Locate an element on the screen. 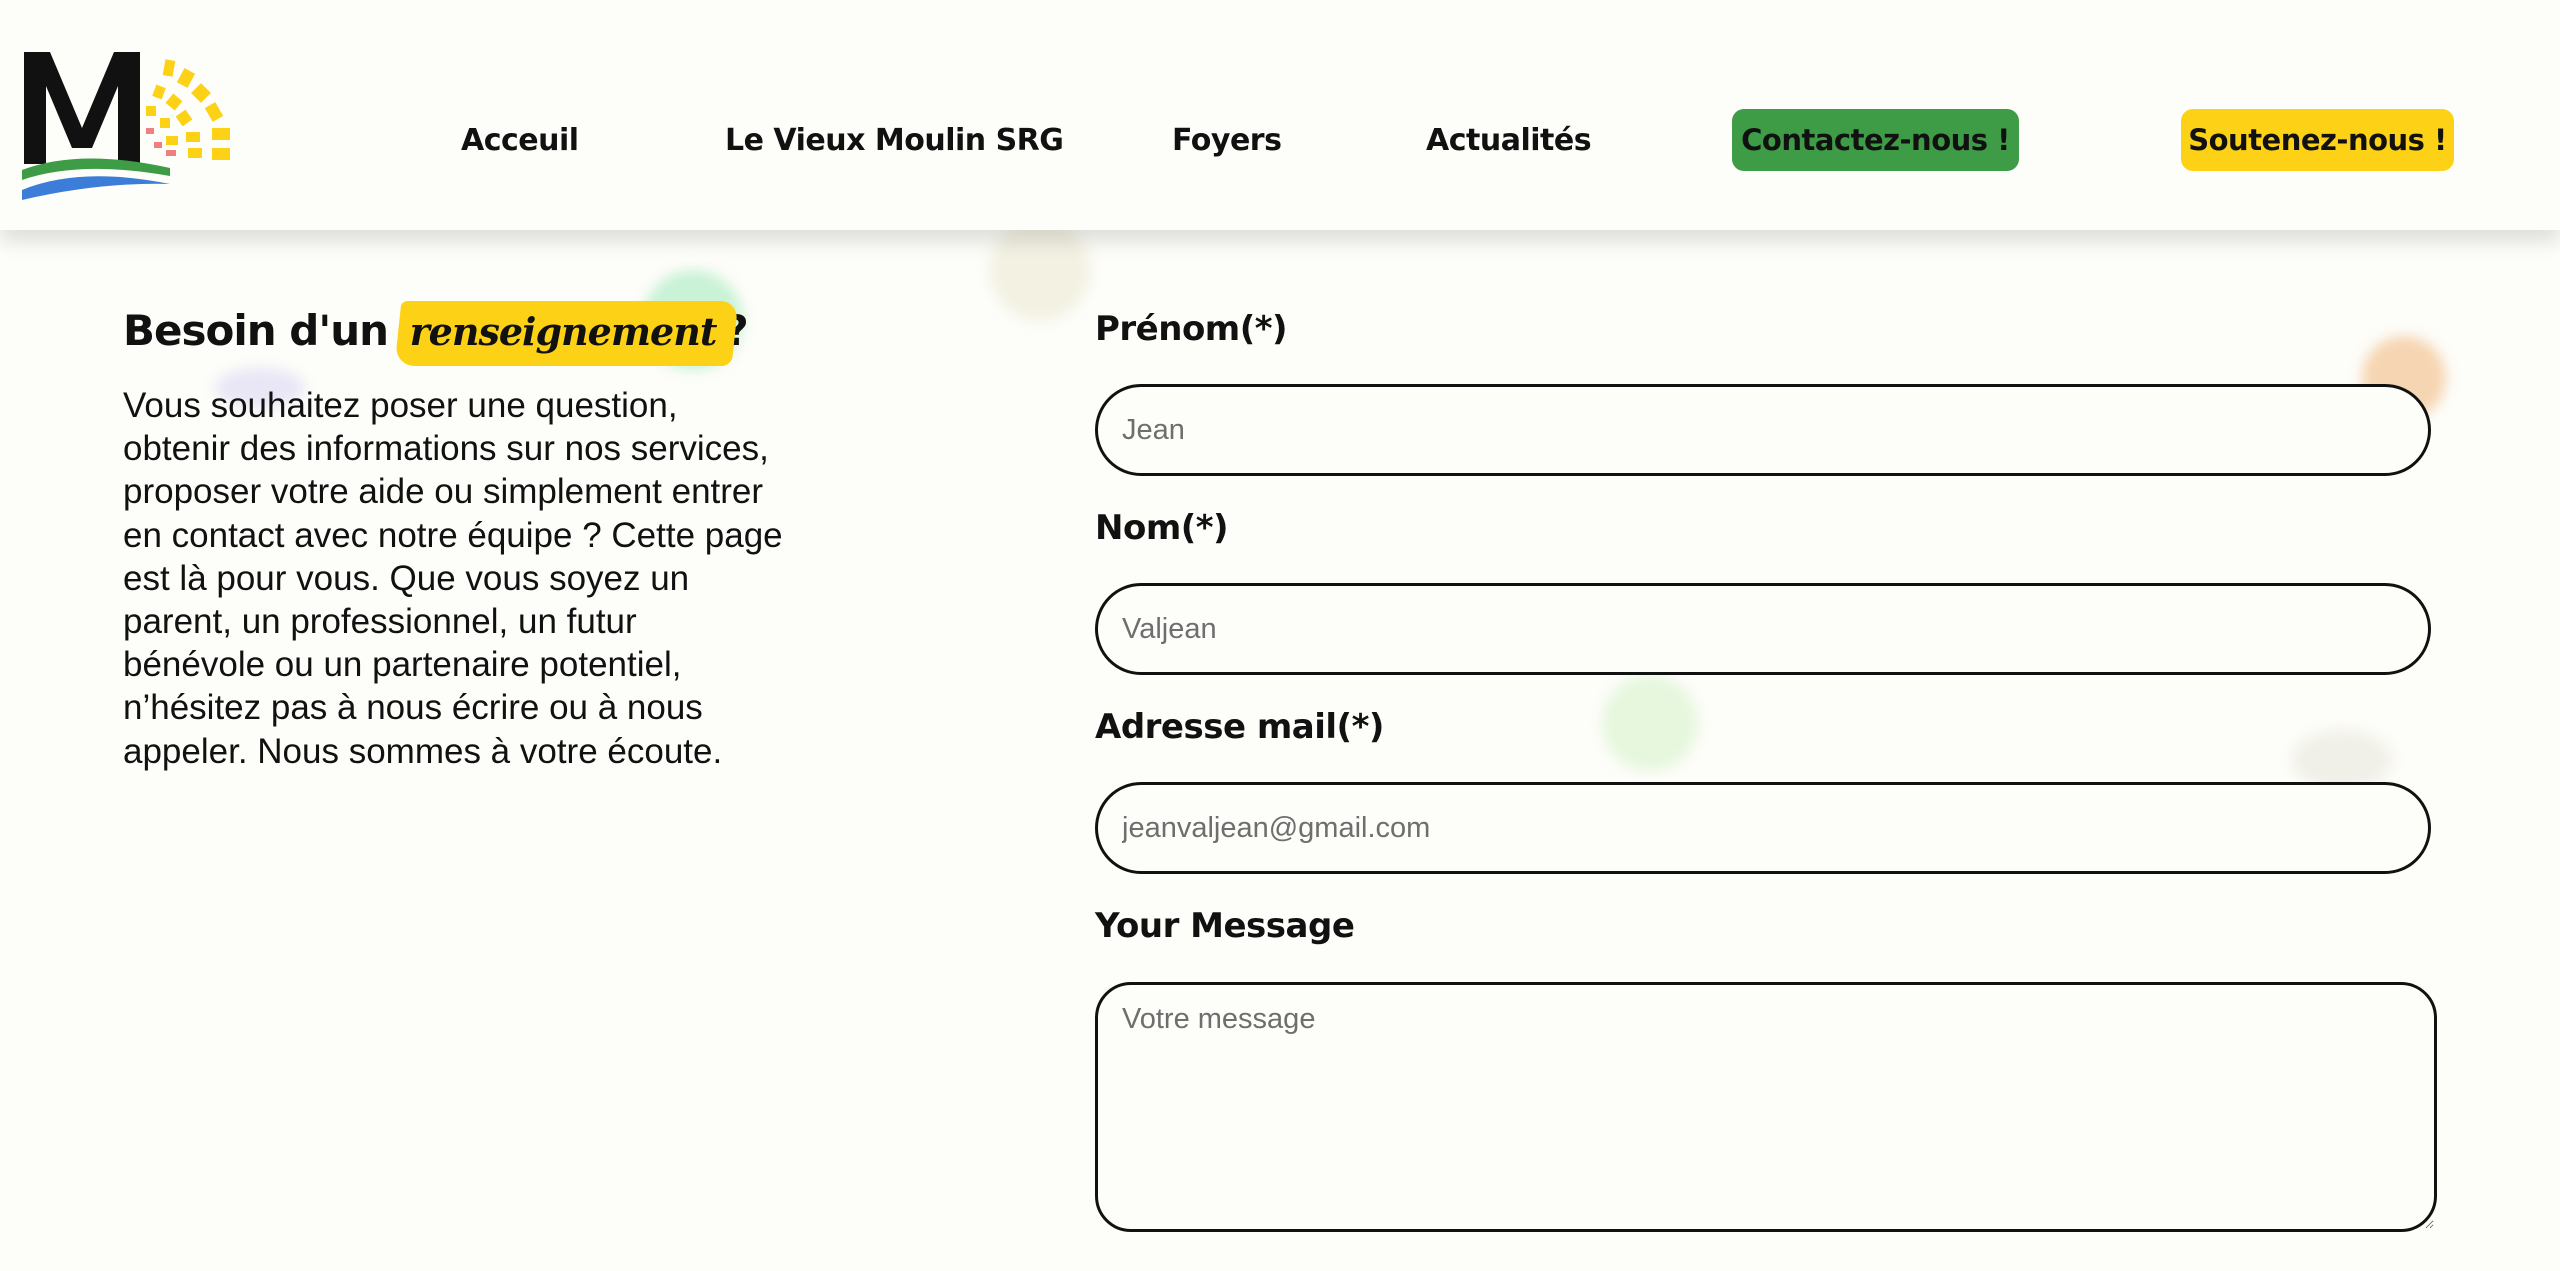  decor-bubble-light-green is located at coordinates (1650, 723).